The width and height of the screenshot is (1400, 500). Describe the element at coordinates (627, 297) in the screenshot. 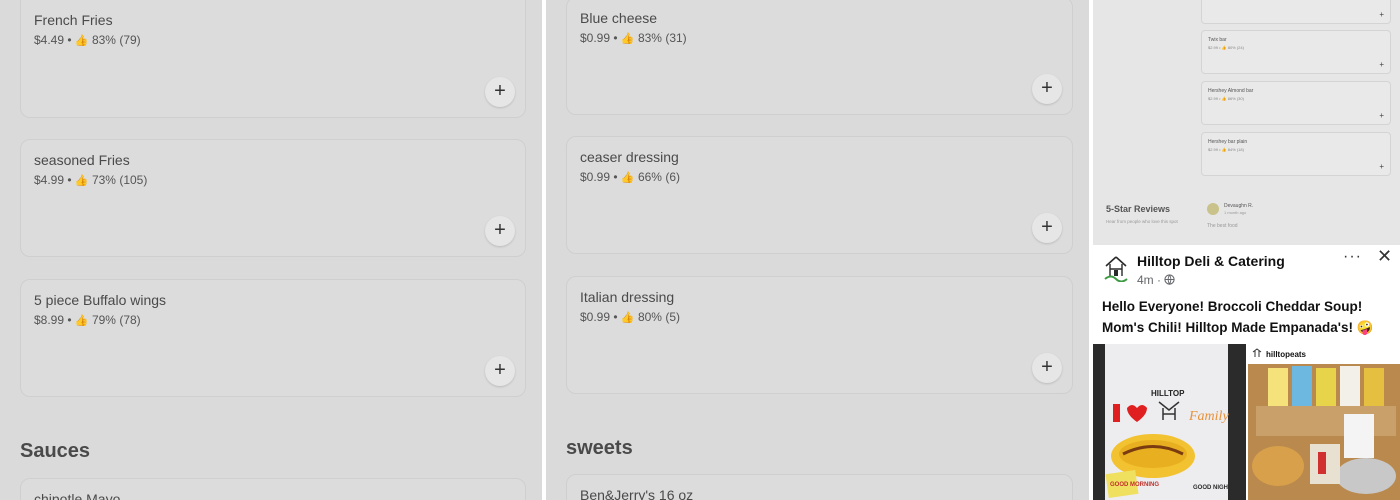

I see `item-name: Italian dressing` at that location.